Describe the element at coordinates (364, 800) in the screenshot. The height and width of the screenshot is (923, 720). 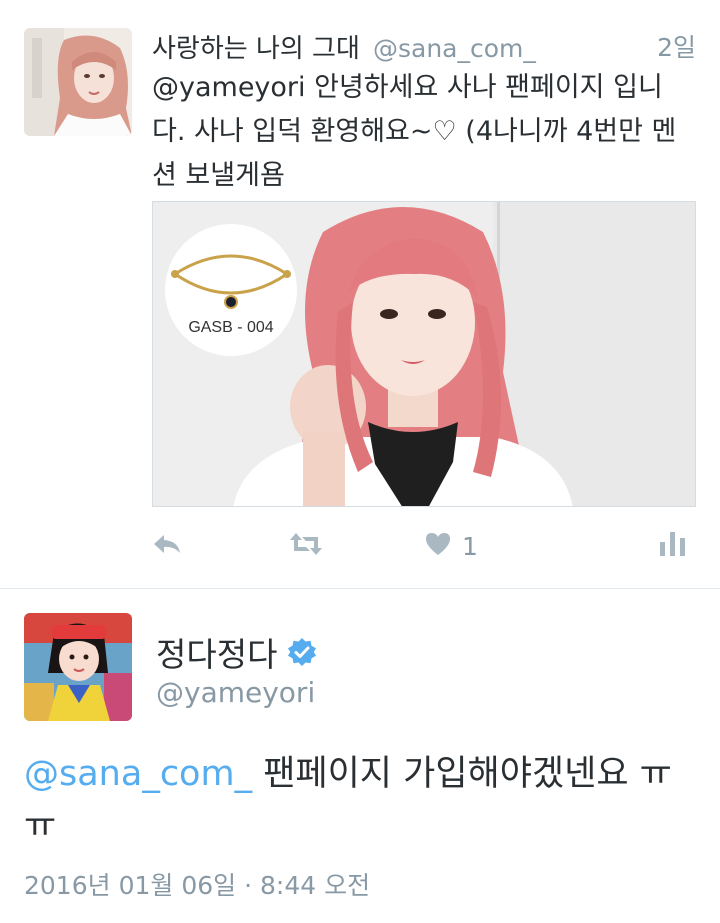
I see `tweet-text: @sana_com_ 팬페이지 가입해야겠넨요 ㅠㅠ` at that location.